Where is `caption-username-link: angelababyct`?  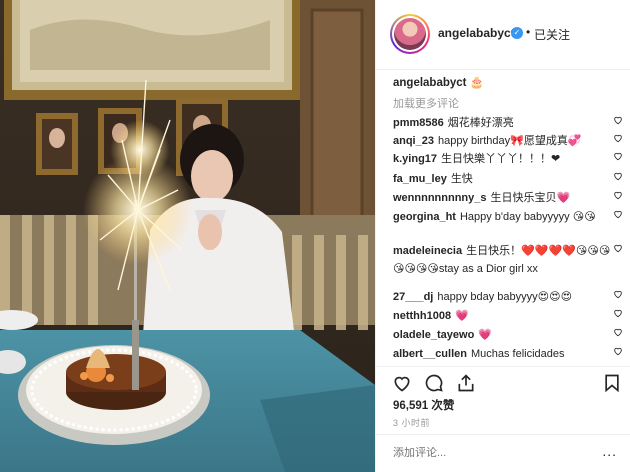 caption-username-link: angelababyct is located at coordinates (430, 83).